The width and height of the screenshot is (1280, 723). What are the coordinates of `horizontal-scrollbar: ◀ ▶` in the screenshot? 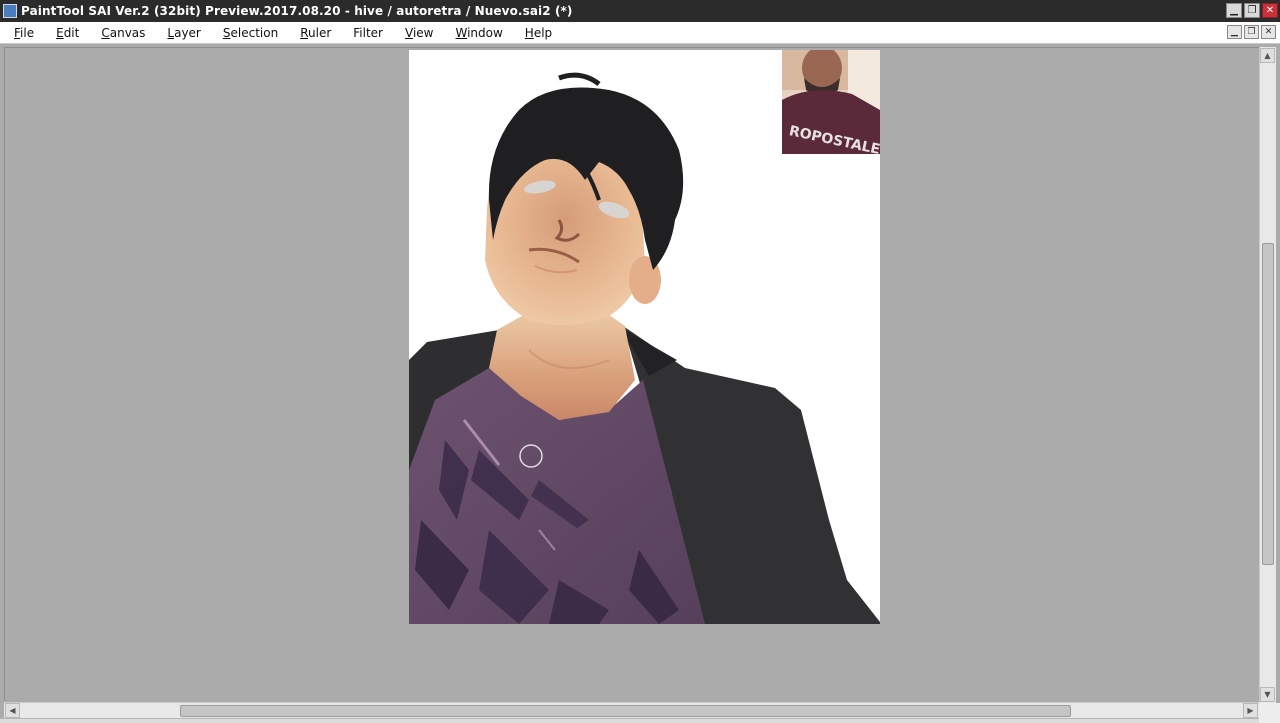 It's located at (631, 710).